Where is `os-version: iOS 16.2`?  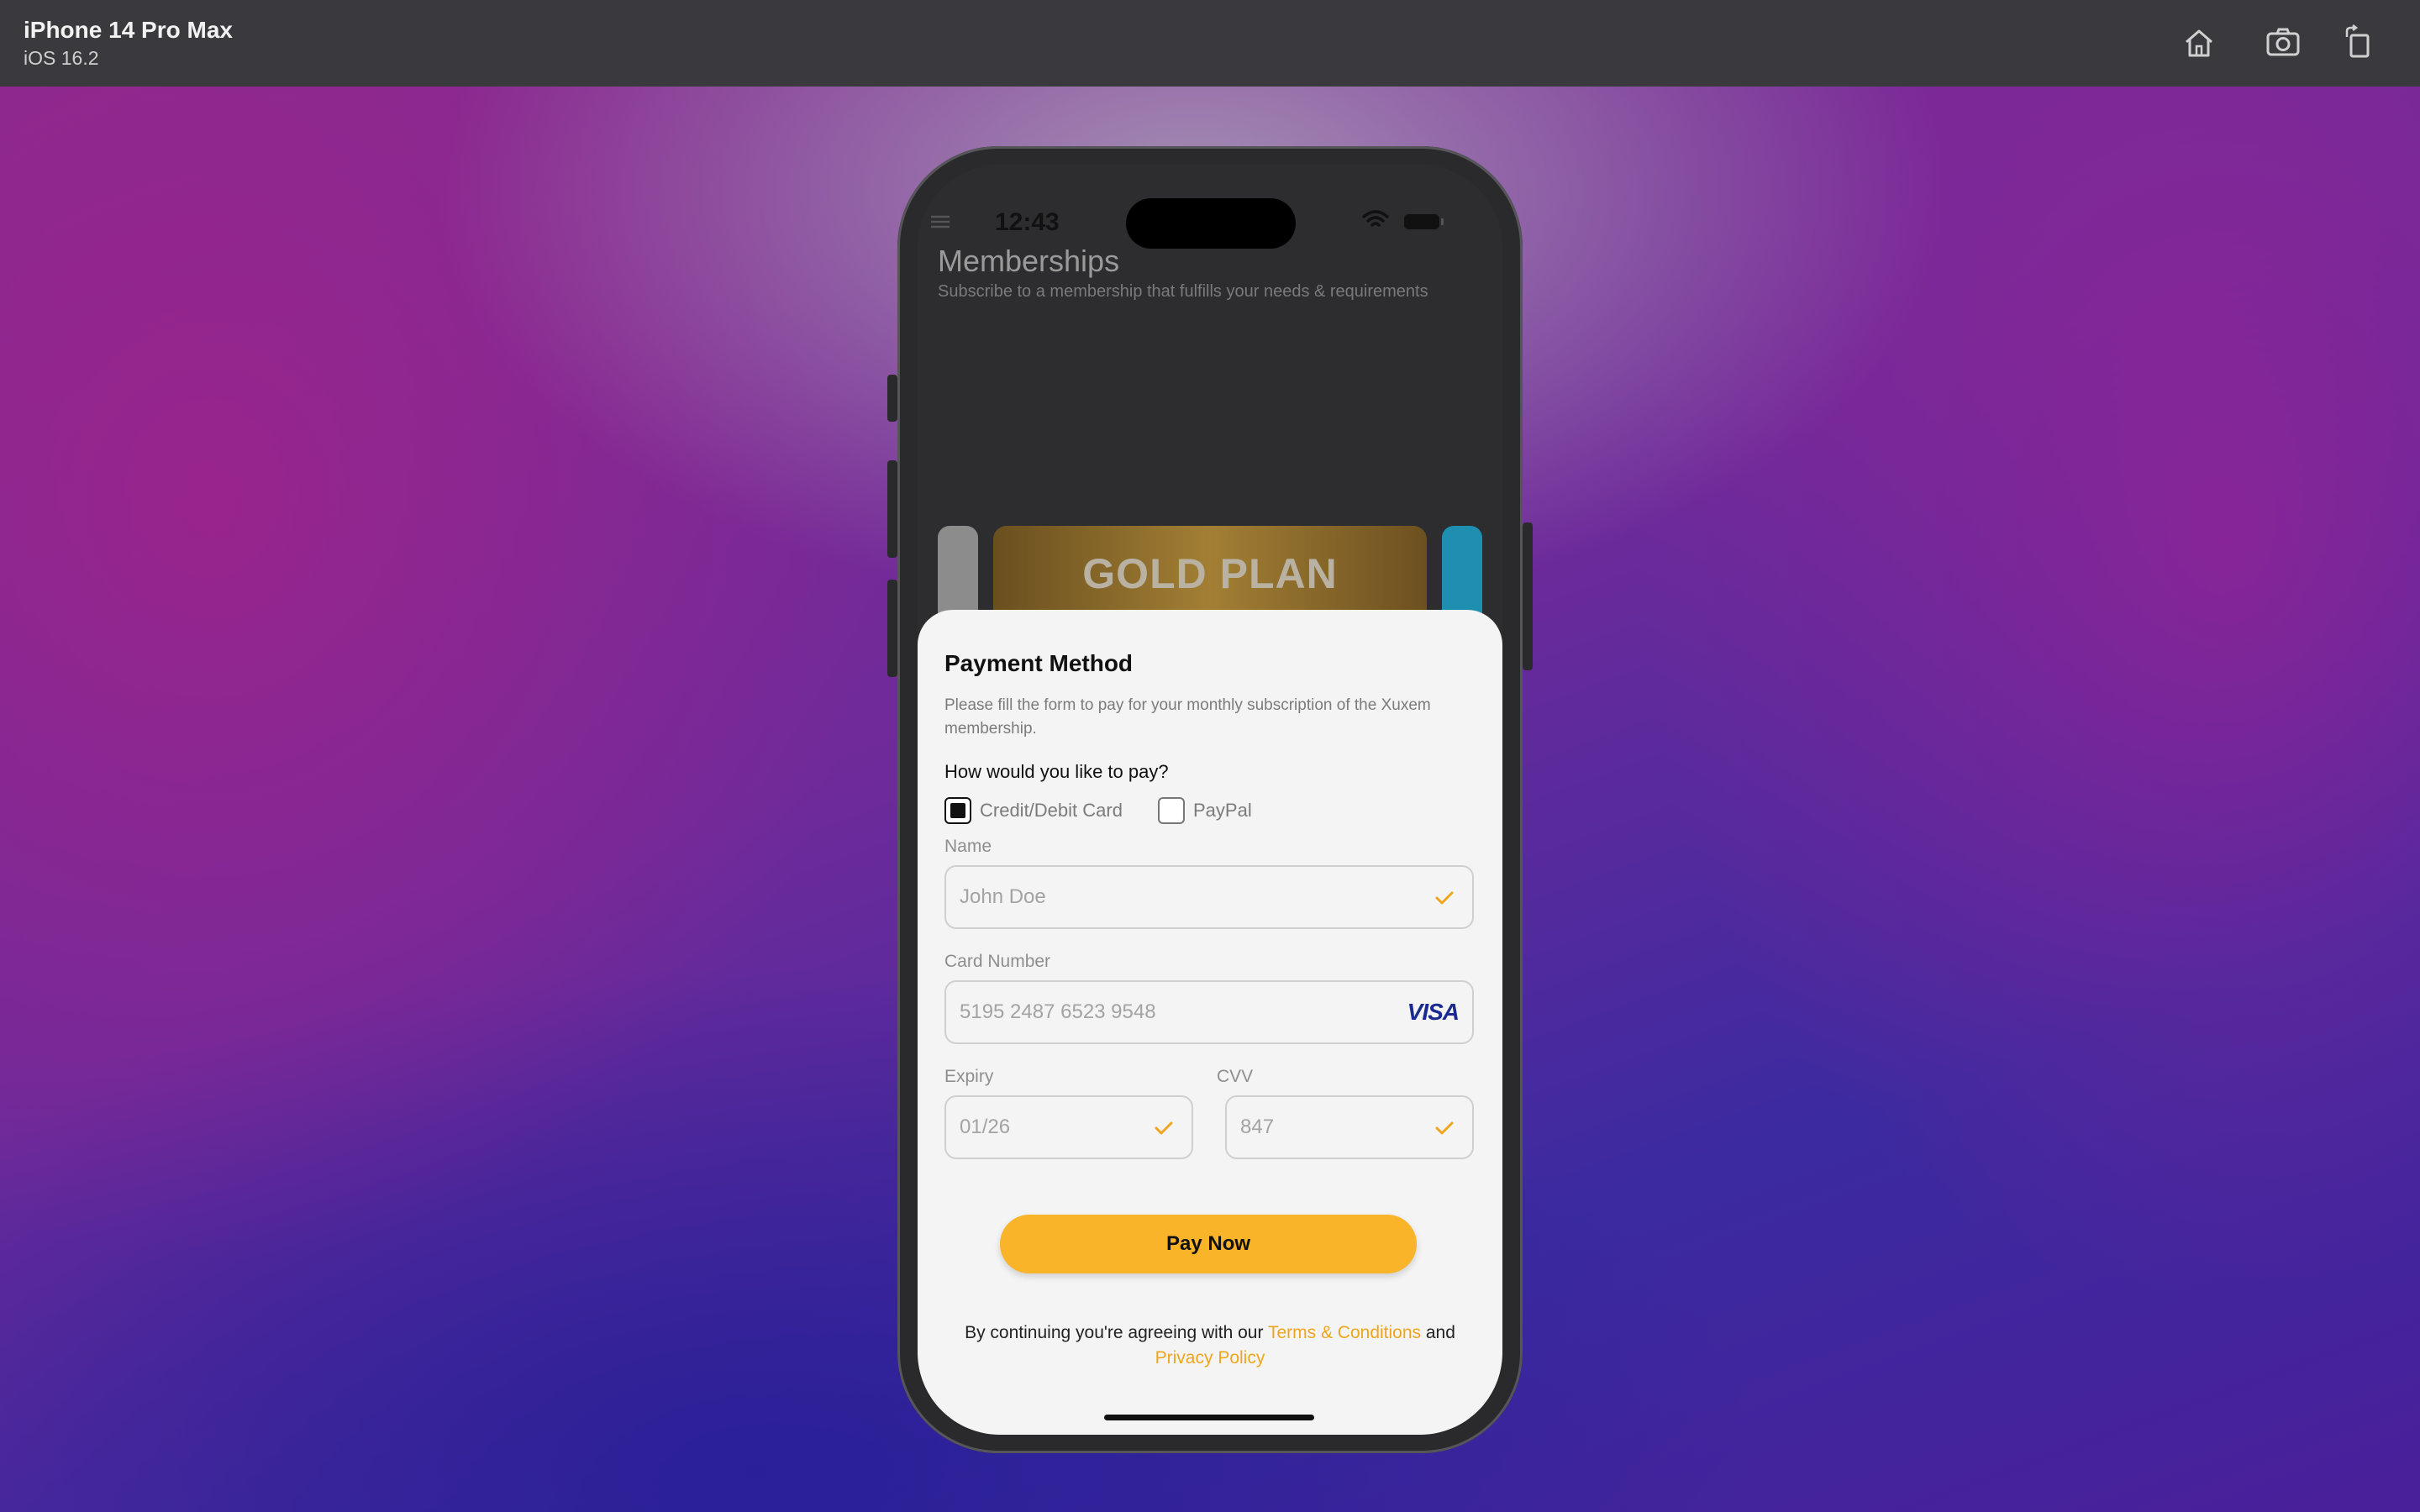 os-version: iOS 16.2 is located at coordinates (62, 58).